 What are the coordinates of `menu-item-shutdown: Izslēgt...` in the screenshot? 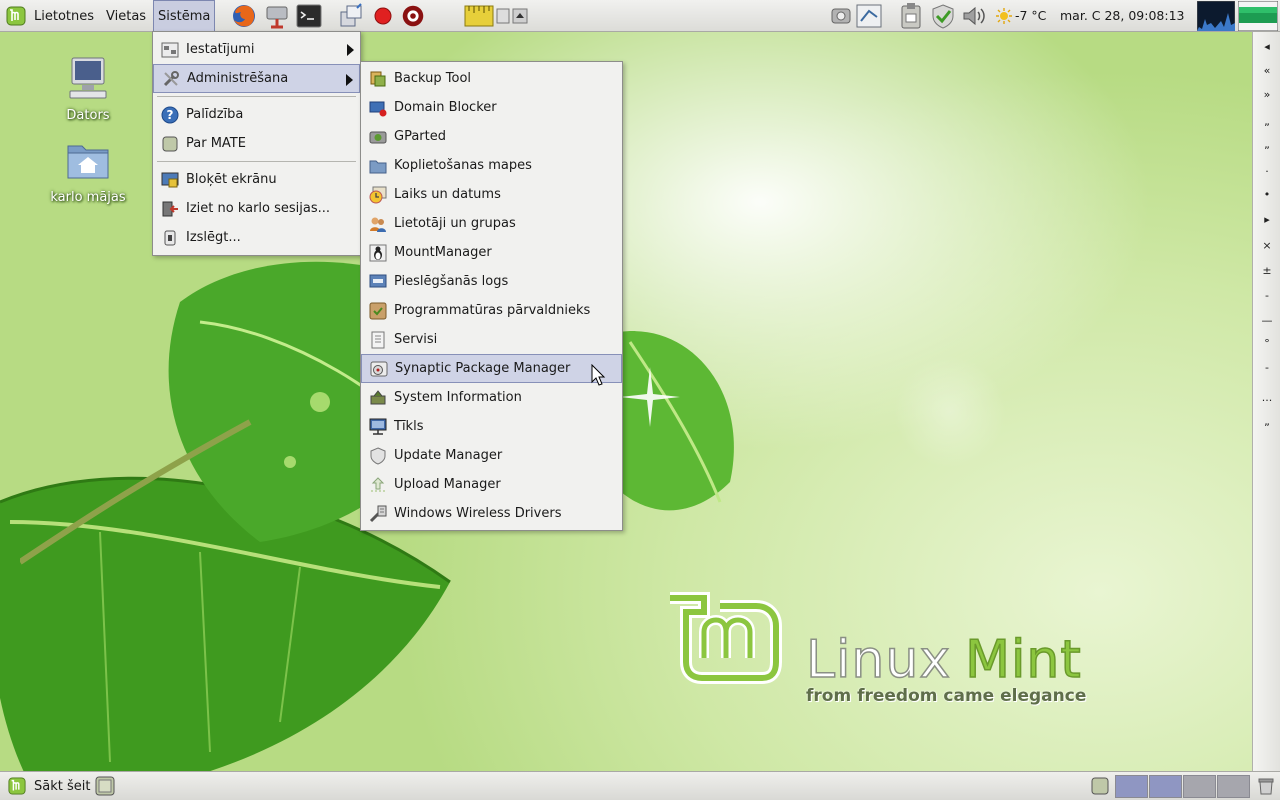 It's located at (256, 237).